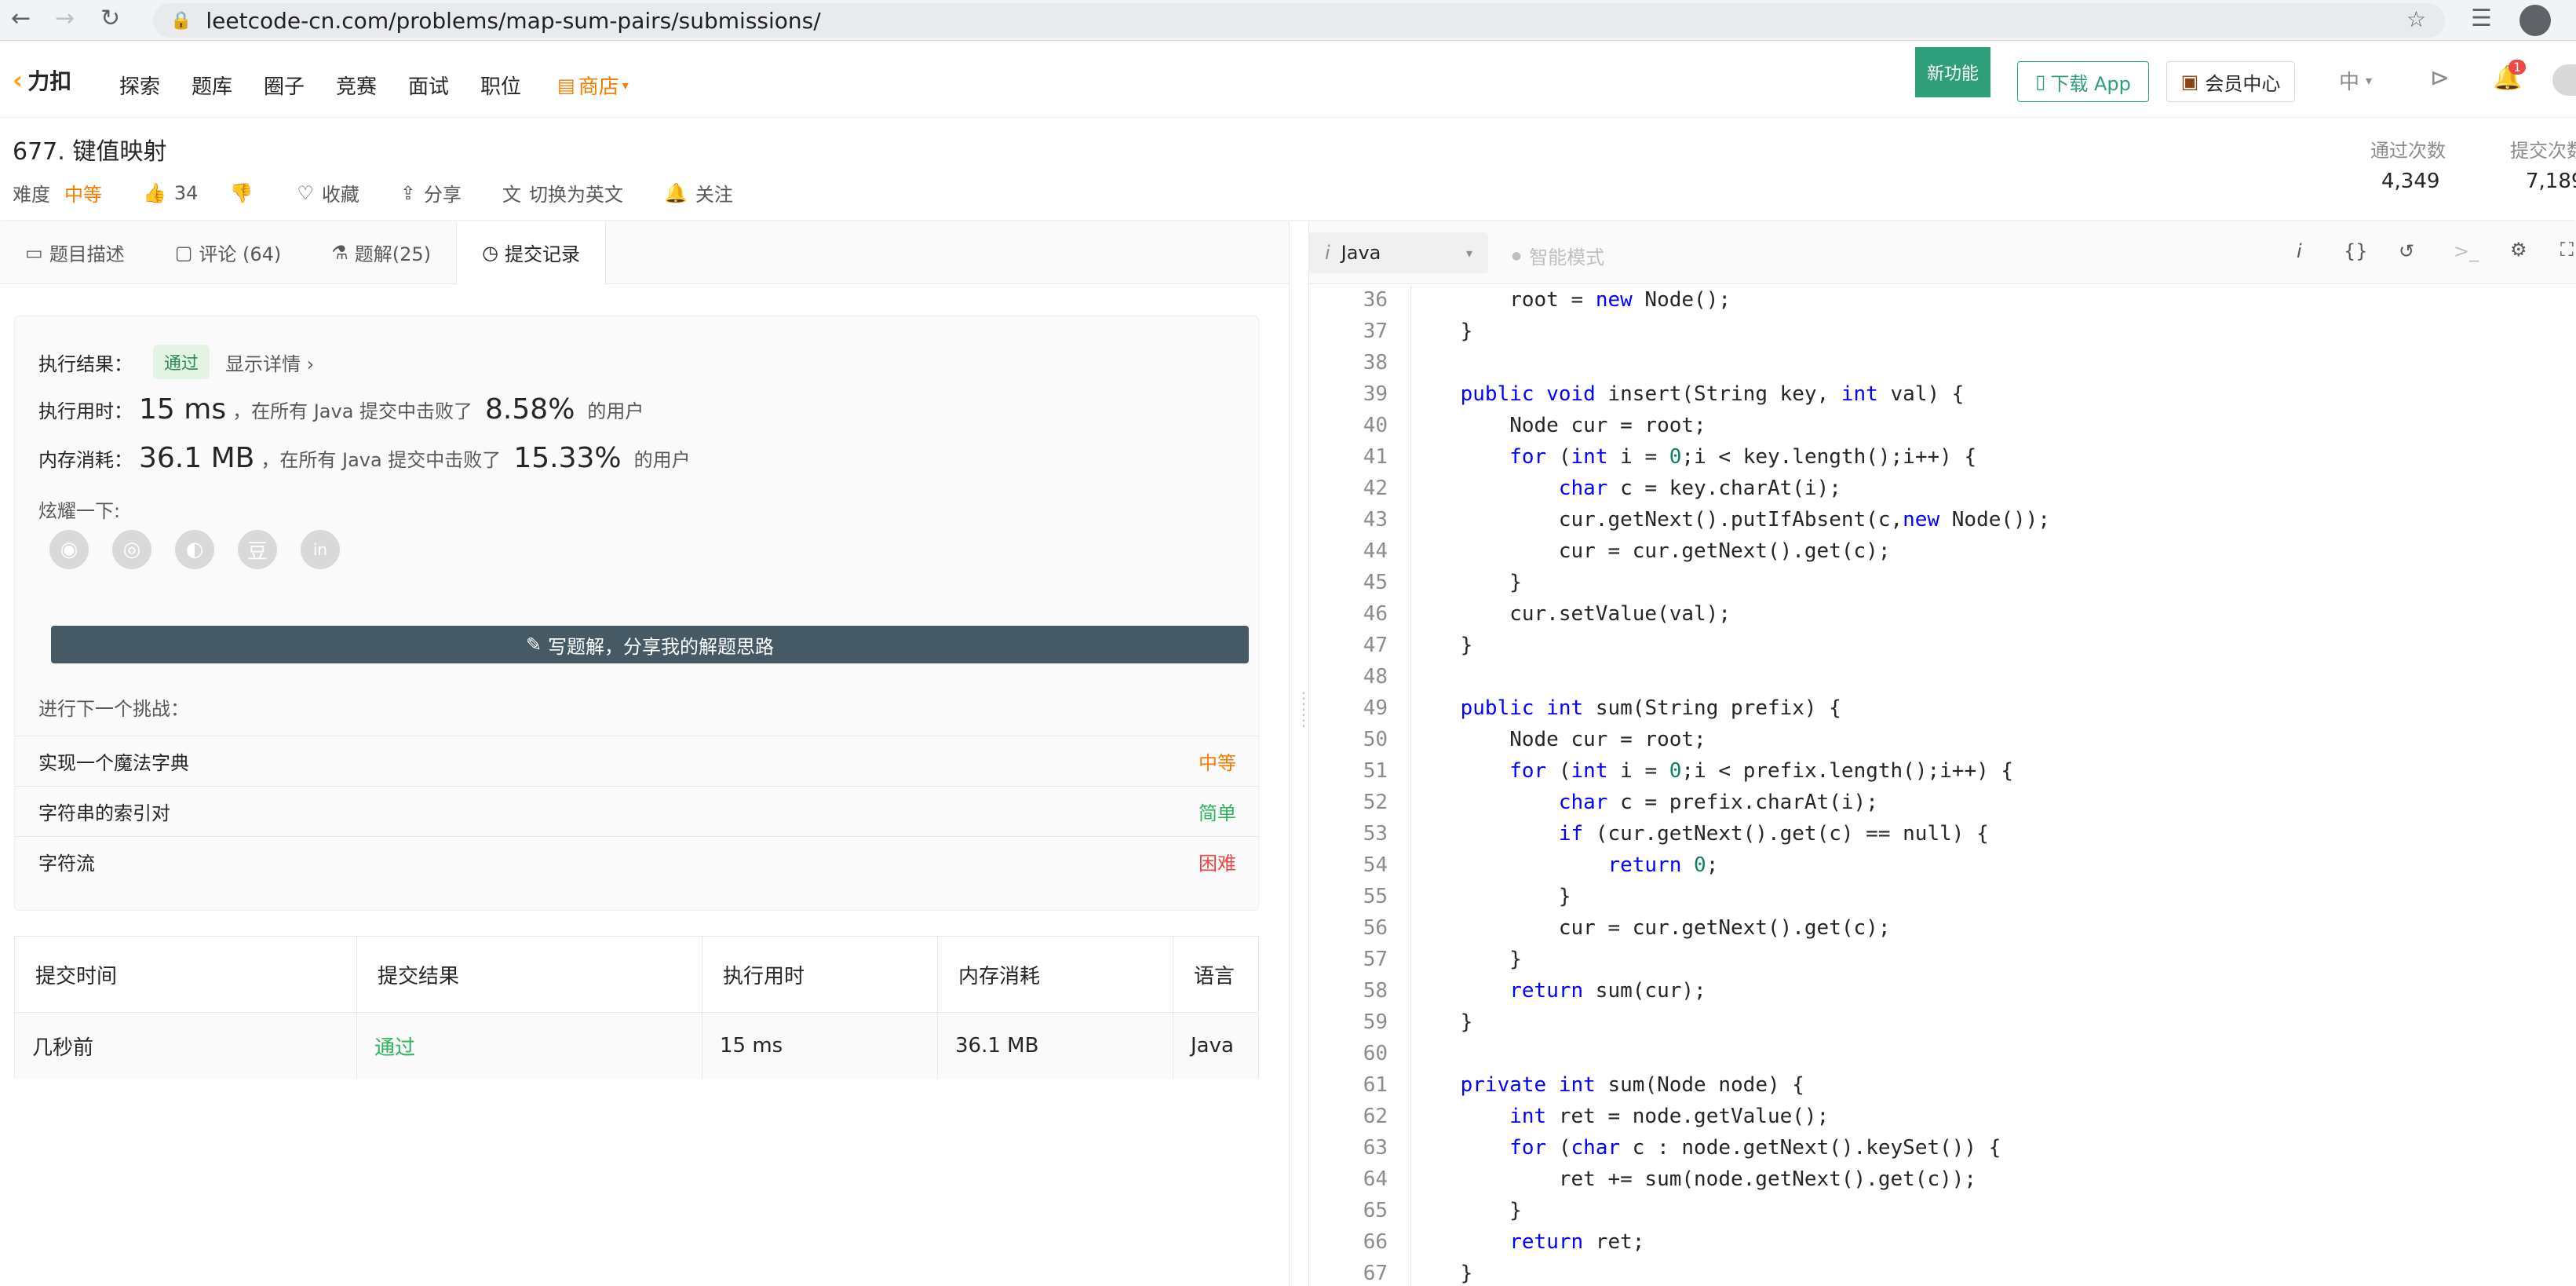 The height and width of the screenshot is (1286, 2576). Describe the element at coordinates (1993, 457) in the screenshot. I see `code-line: for (int i = 0;i < key.length();i++) {` at that location.